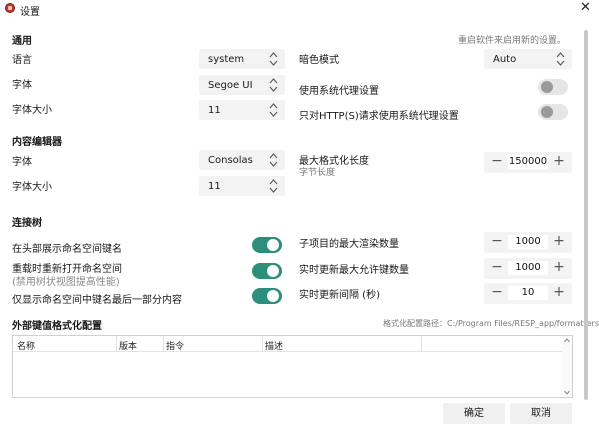 The width and height of the screenshot is (599, 429). Describe the element at coordinates (349, 244) in the screenshot. I see `max-children-label: 子项目的最大渲染数量` at that location.